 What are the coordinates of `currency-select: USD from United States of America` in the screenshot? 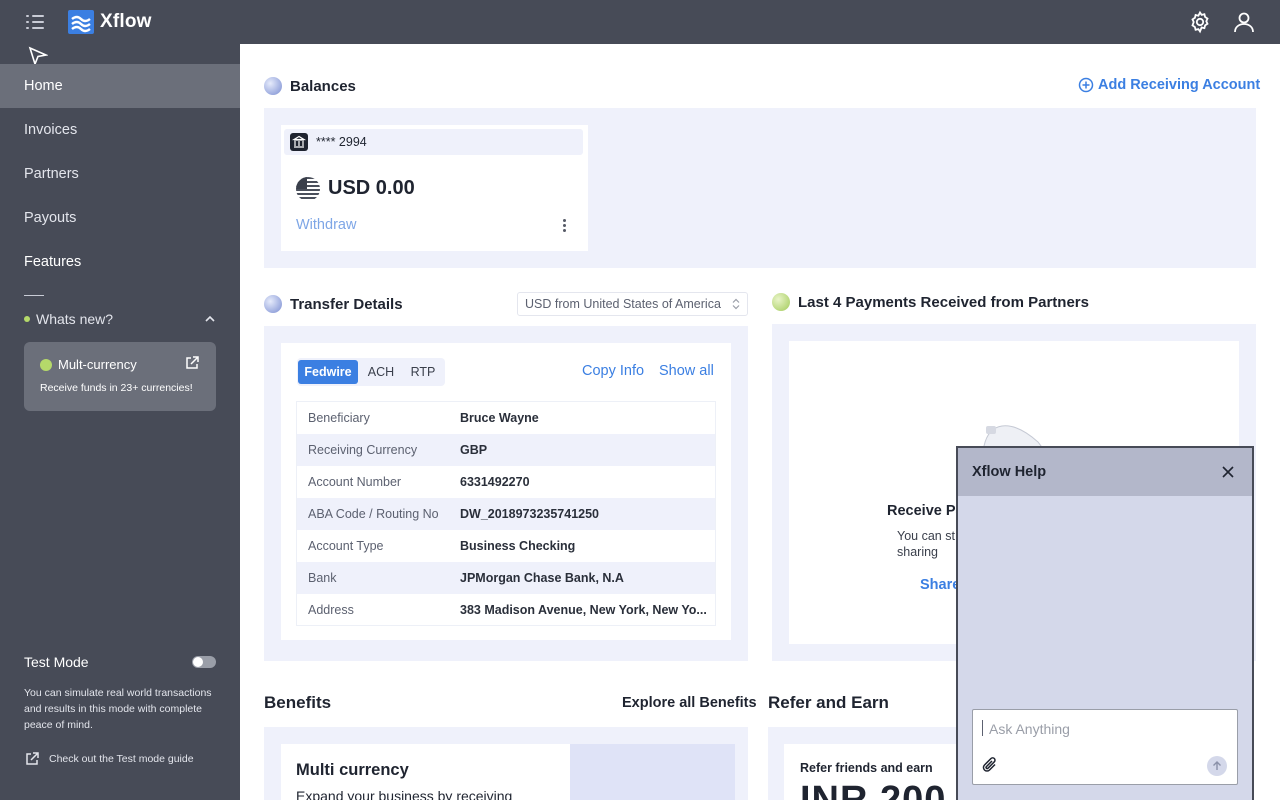 It's located at (632, 304).